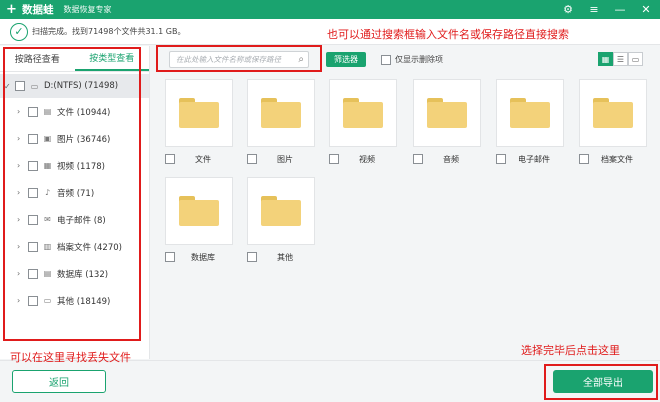 The width and height of the screenshot is (660, 402). What do you see at coordinates (620, 9) in the screenshot?
I see `minimize-icon: —` at bounding box center [620, 9].